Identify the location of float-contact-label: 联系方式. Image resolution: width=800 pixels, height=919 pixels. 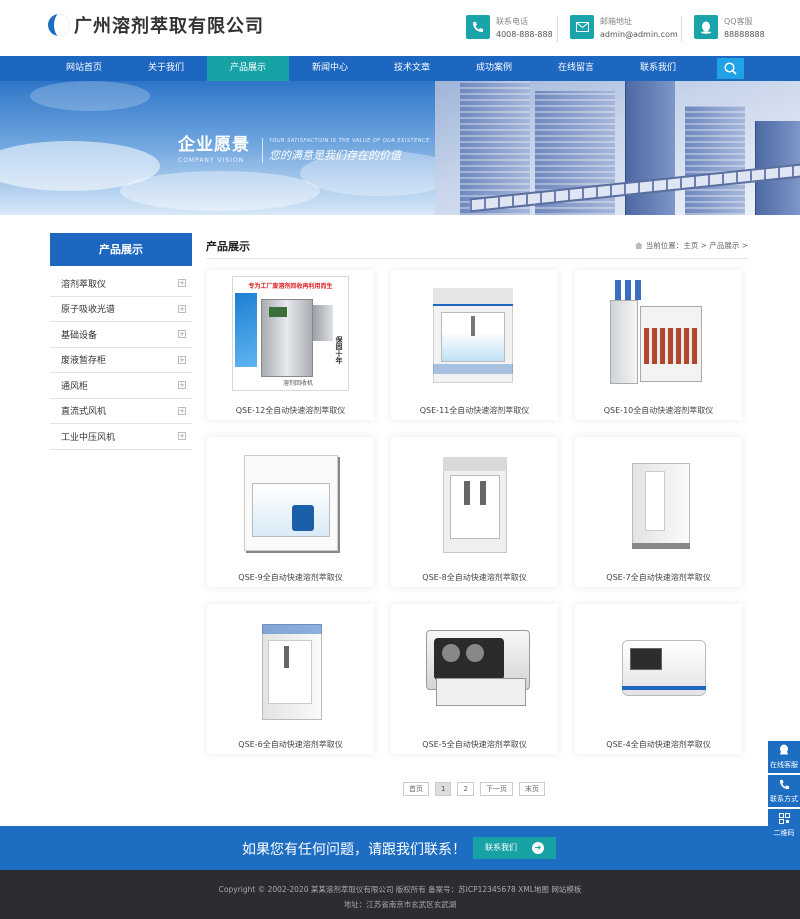
(784, 799).